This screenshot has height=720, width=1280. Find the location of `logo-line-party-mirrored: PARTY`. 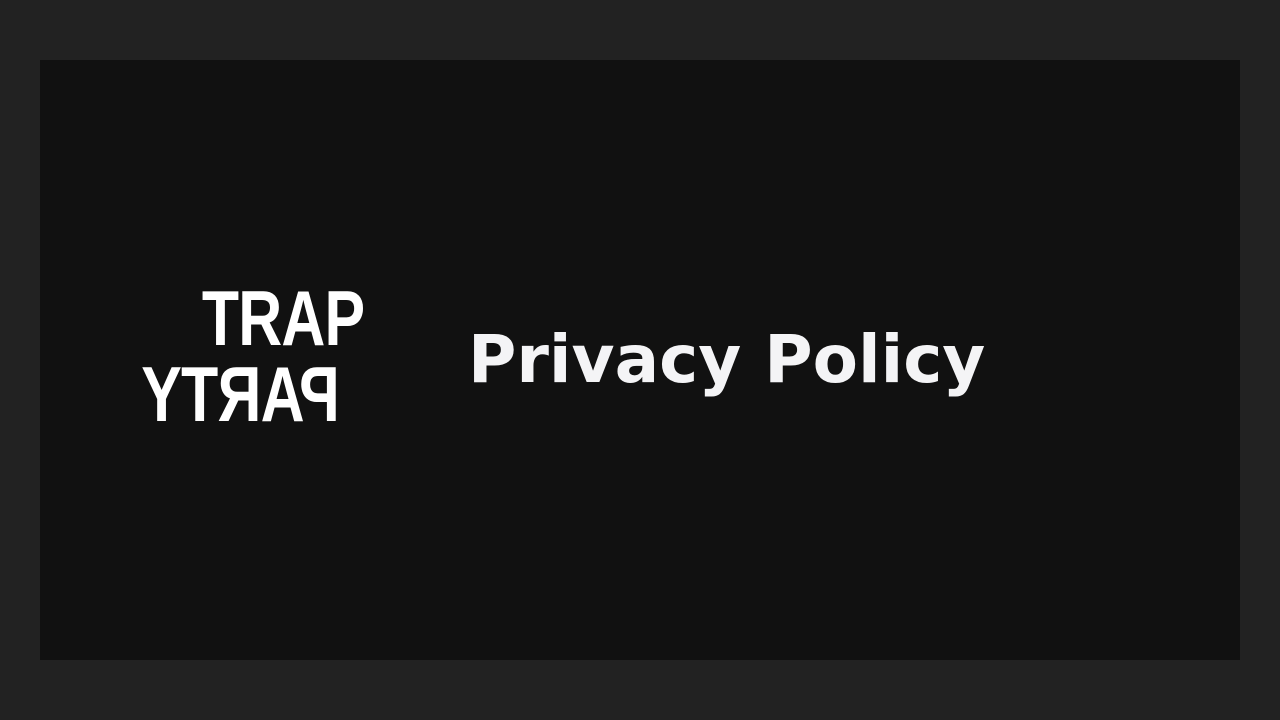

logo-line-party-mirrored: PARTY is located at coordinates (241, 394).